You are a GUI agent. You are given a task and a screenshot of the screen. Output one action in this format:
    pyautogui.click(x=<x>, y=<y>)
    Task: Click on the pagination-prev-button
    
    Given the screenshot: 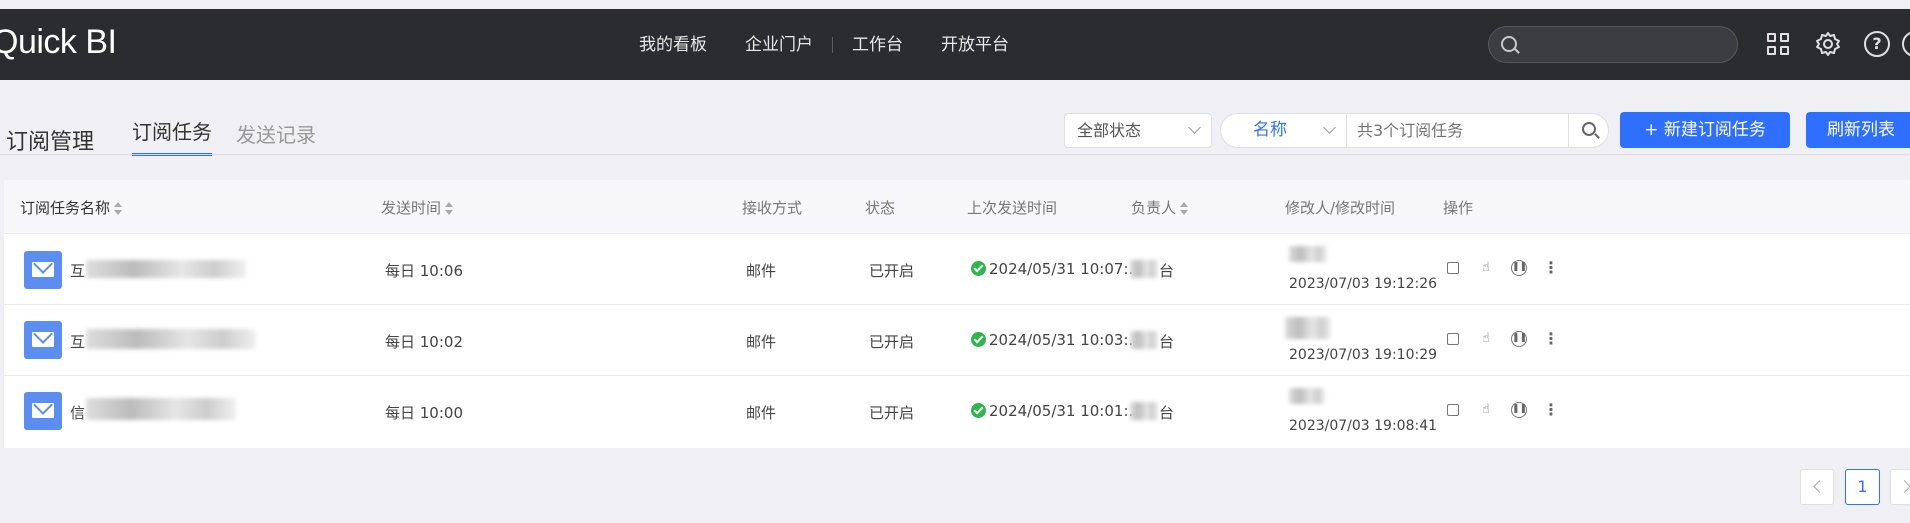 What is the action you would take?
    pyautogui.click(x=1817, y=487)
    